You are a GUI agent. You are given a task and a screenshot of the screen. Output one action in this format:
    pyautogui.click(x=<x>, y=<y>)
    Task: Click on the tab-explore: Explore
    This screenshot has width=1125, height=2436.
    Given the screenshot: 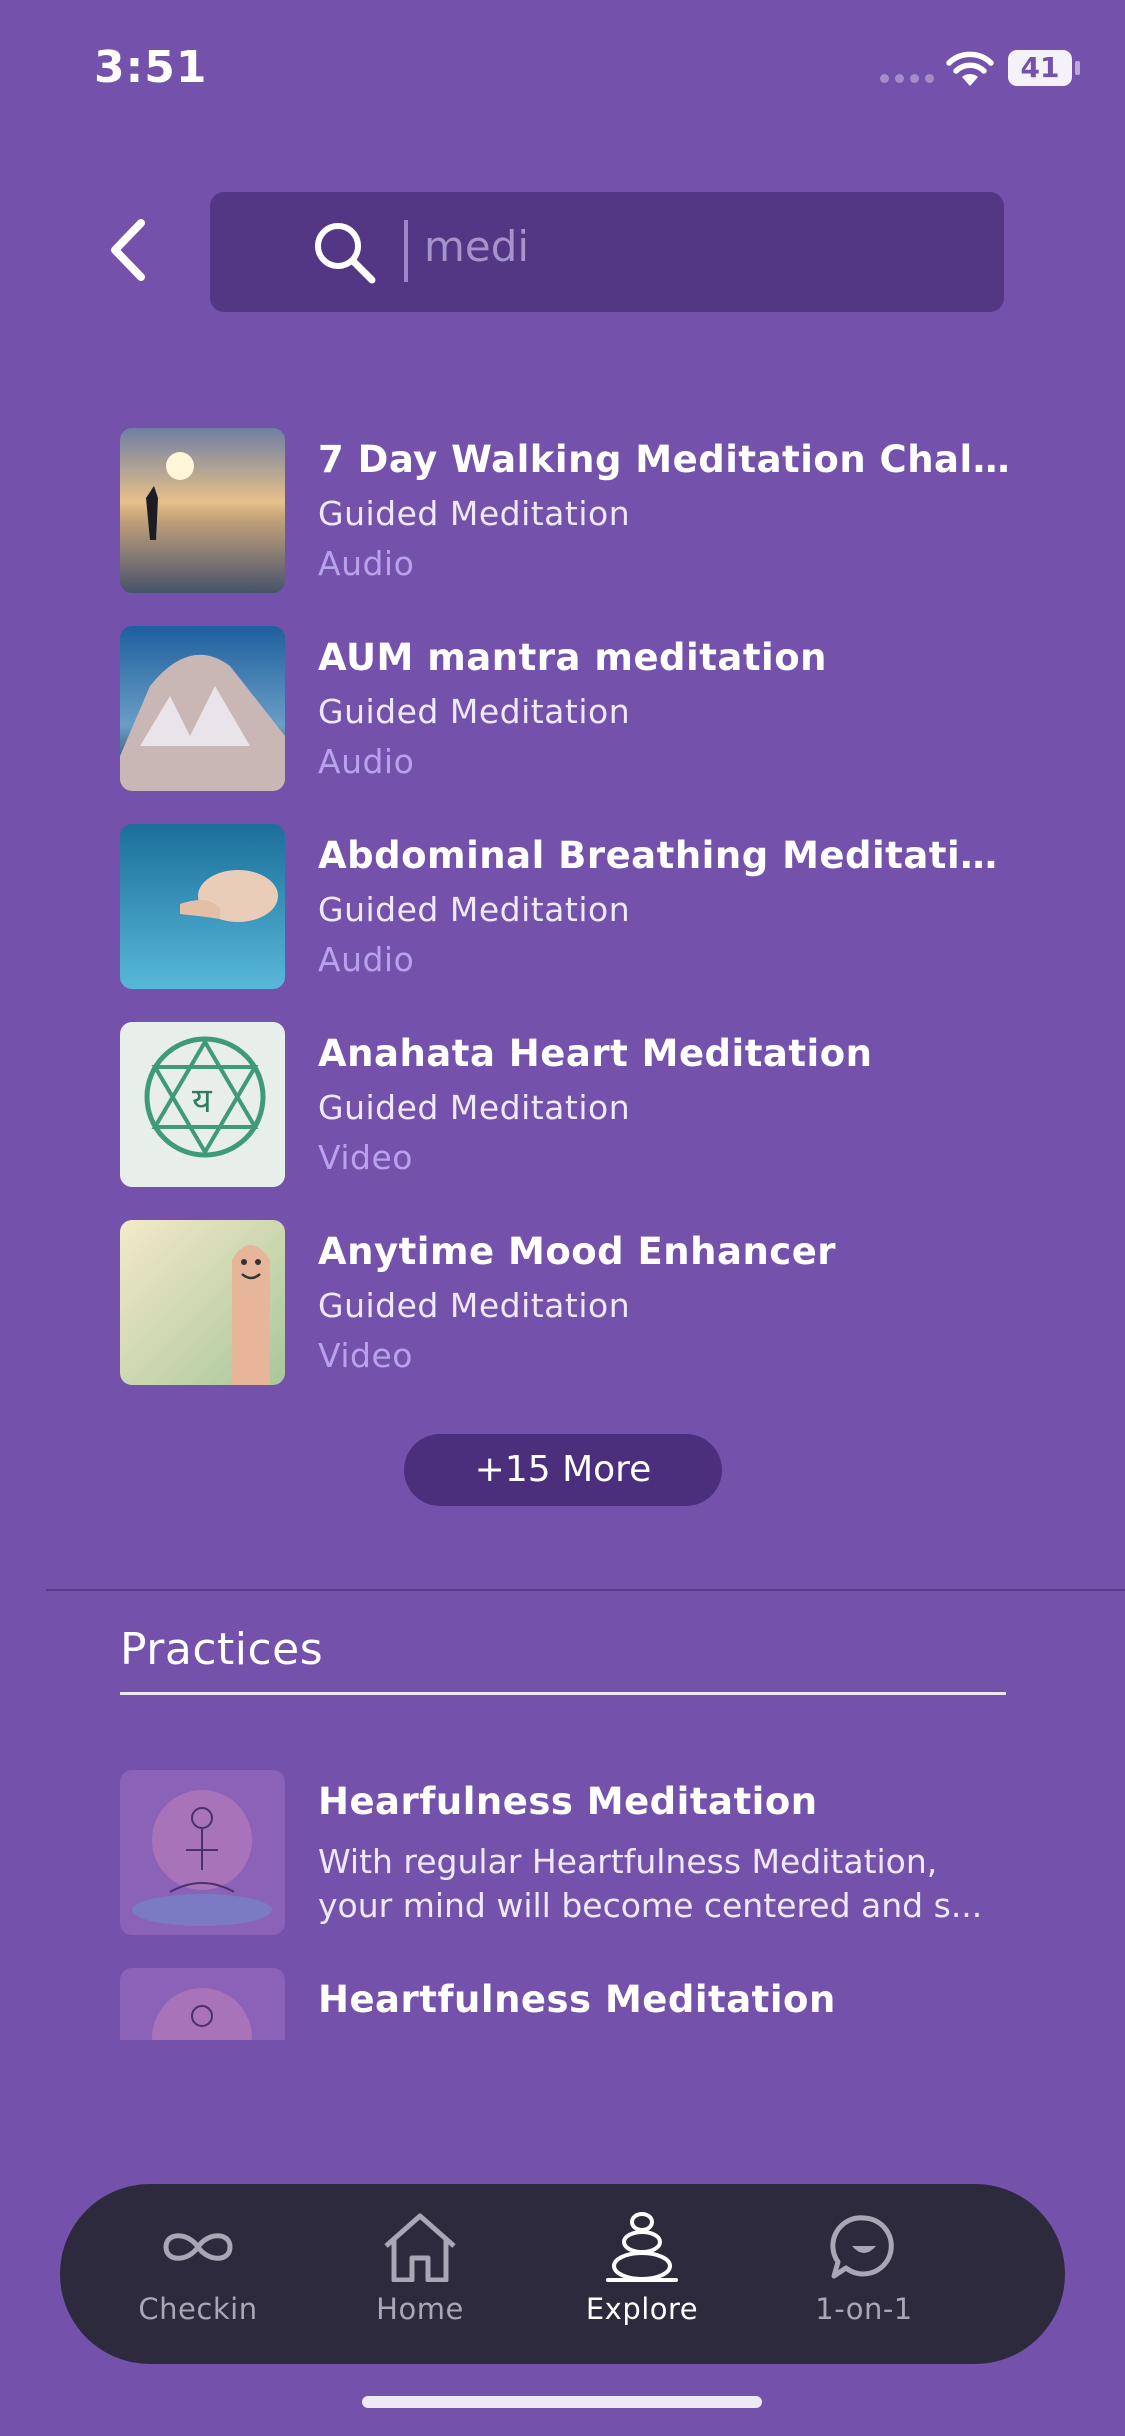 What is the action you would take?
    pyautogui.click(x=642, y=2277)
    